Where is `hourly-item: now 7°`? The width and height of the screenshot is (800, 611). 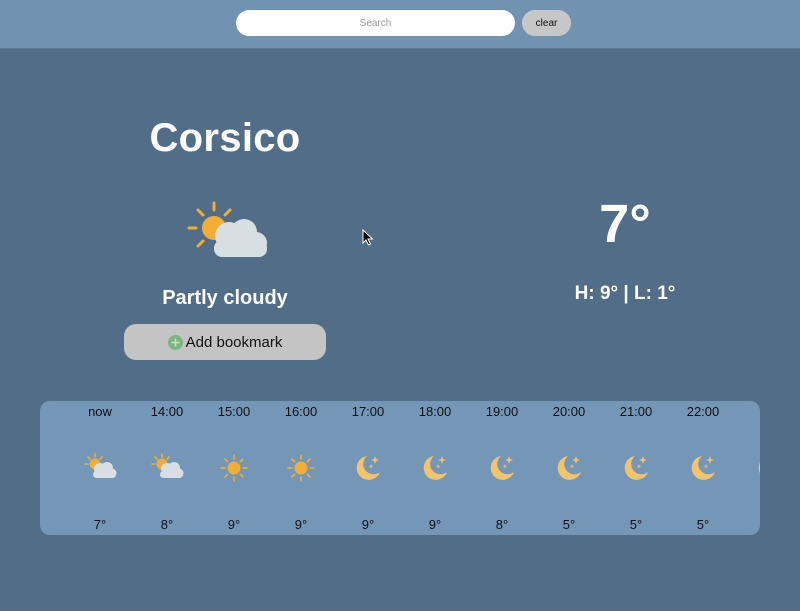 hourly-item: now 7° is located at coordinates (100, 468).